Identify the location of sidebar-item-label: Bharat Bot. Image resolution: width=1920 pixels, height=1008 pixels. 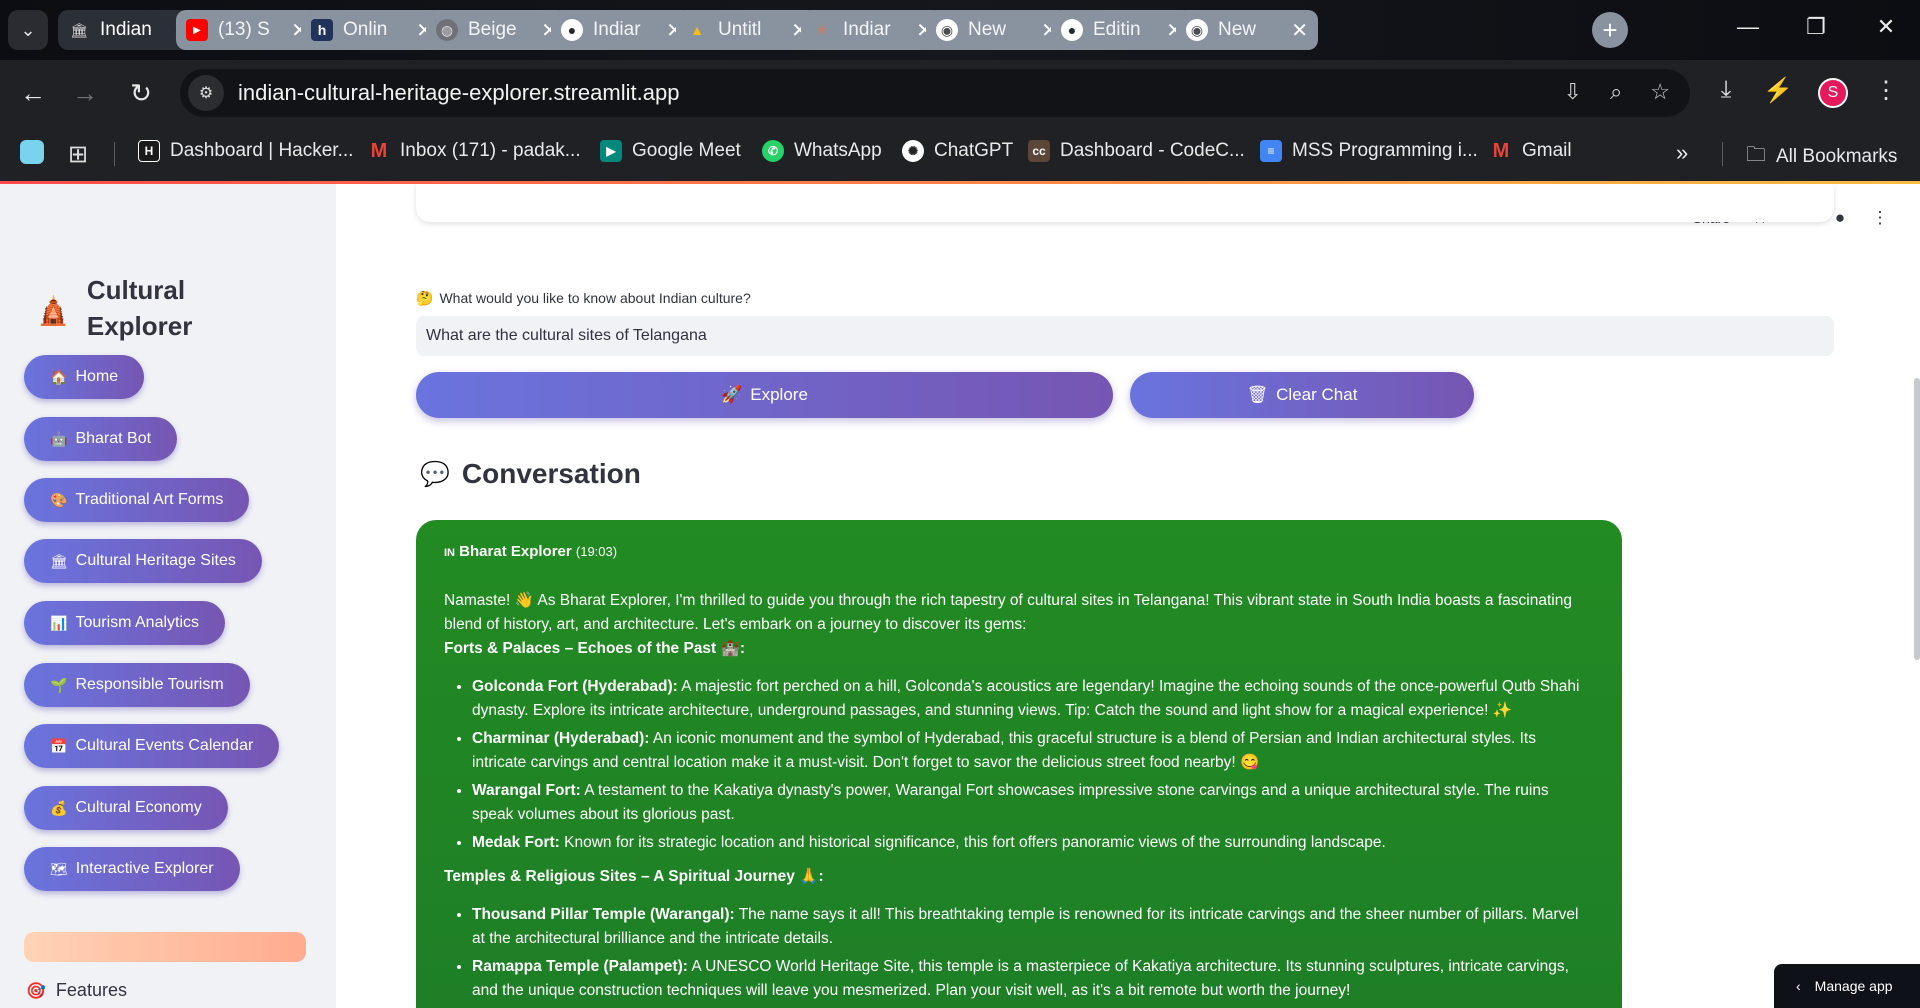
(113, 438).